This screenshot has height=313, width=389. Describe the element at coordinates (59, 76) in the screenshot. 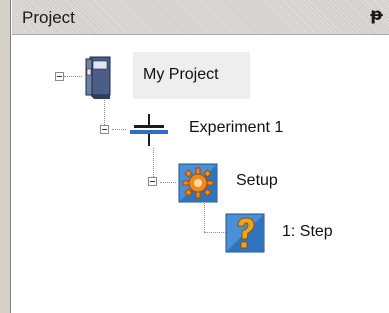

I see `collapse-toggle-project` at that location.